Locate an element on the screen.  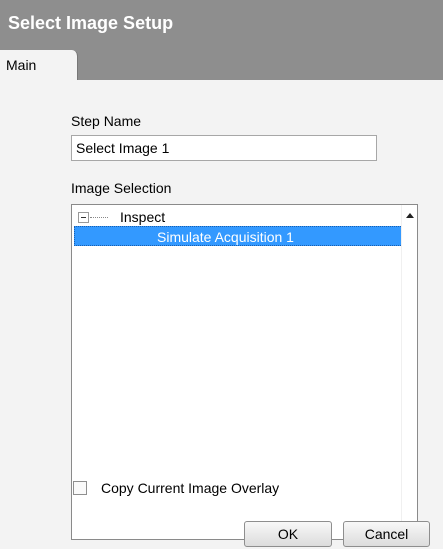
step-name-input: Select Image 1 is located at coordinates (224, 148).